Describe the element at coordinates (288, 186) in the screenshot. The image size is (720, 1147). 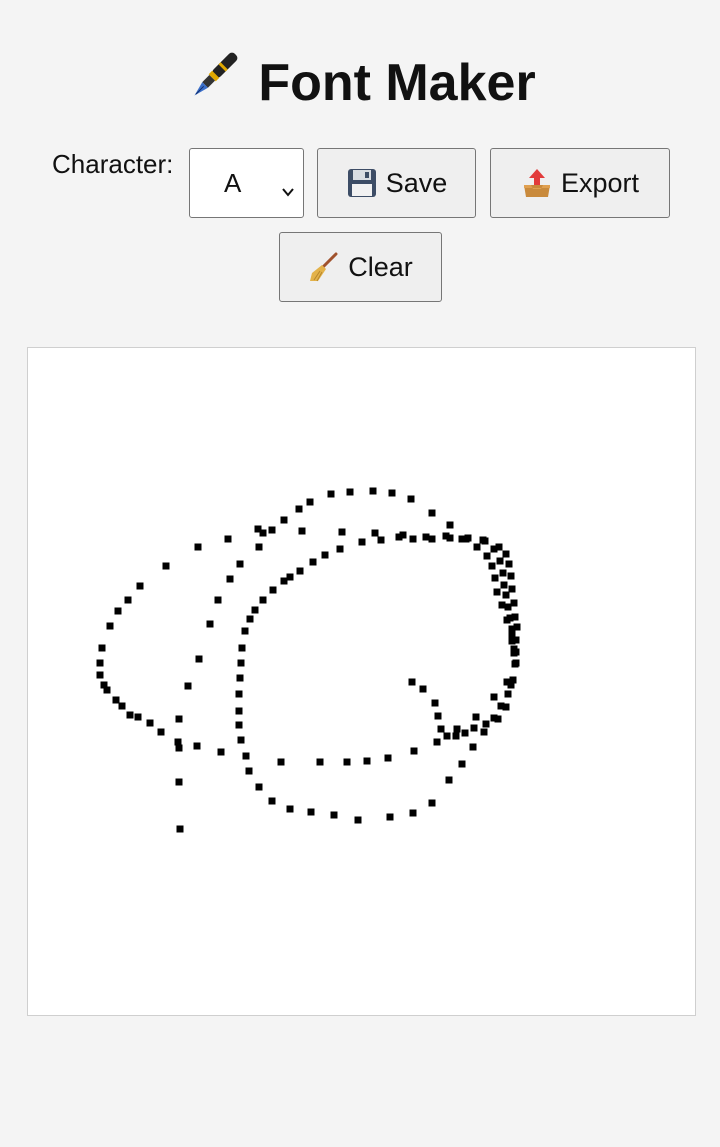
I see `chevron-down-icon` at that location.